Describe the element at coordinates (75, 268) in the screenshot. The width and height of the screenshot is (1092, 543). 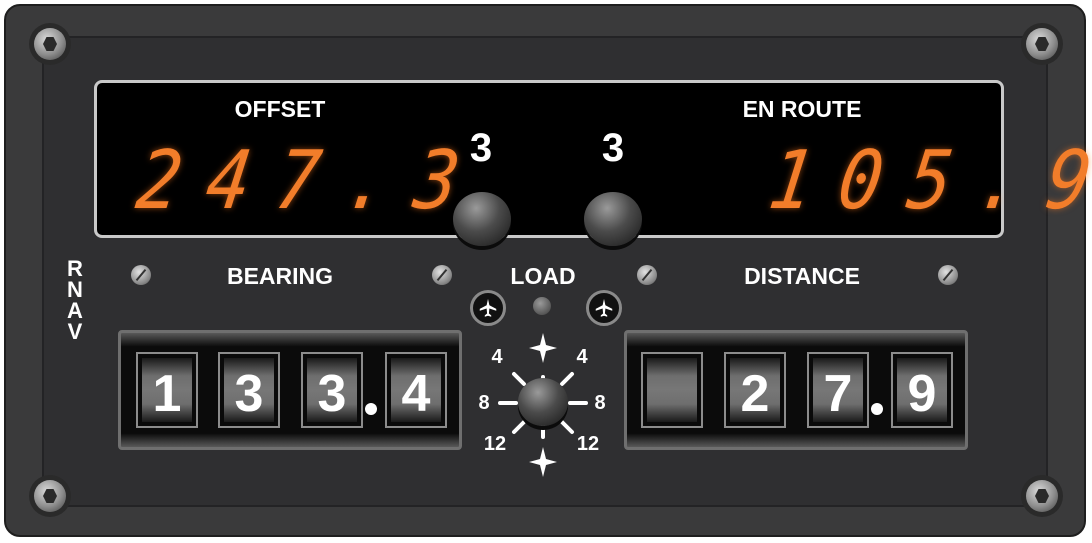
I see `rnav-letter: R` at that location.